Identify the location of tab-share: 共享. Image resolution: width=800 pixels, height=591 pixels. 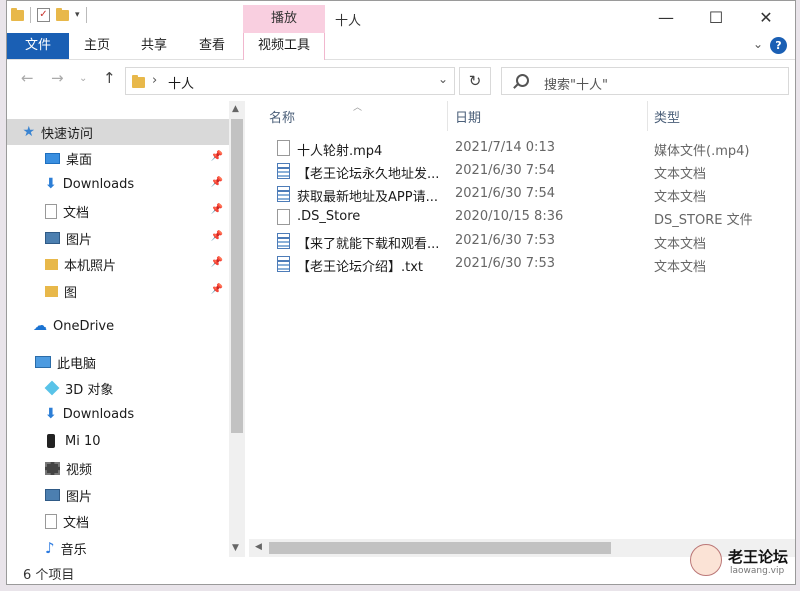
(154, 46).